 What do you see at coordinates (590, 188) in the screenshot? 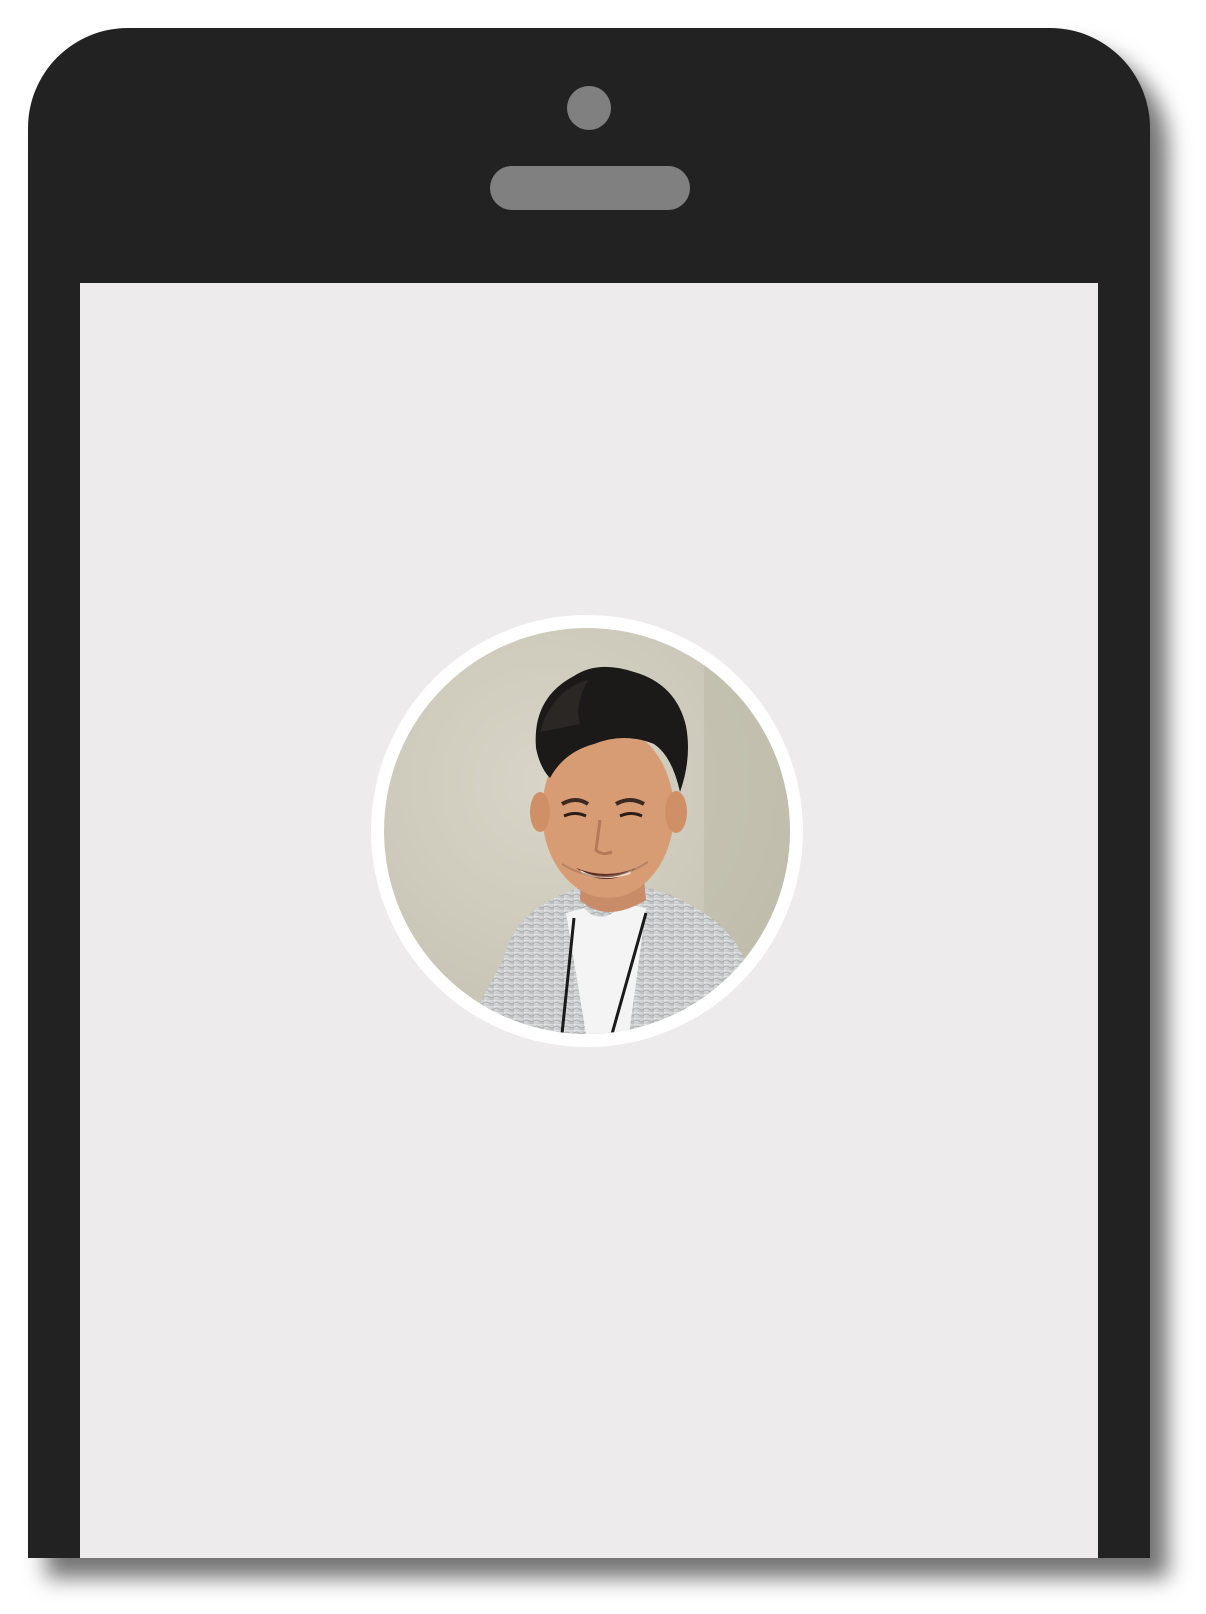
I see `speaker-icon` at bounding box center [590, 188].